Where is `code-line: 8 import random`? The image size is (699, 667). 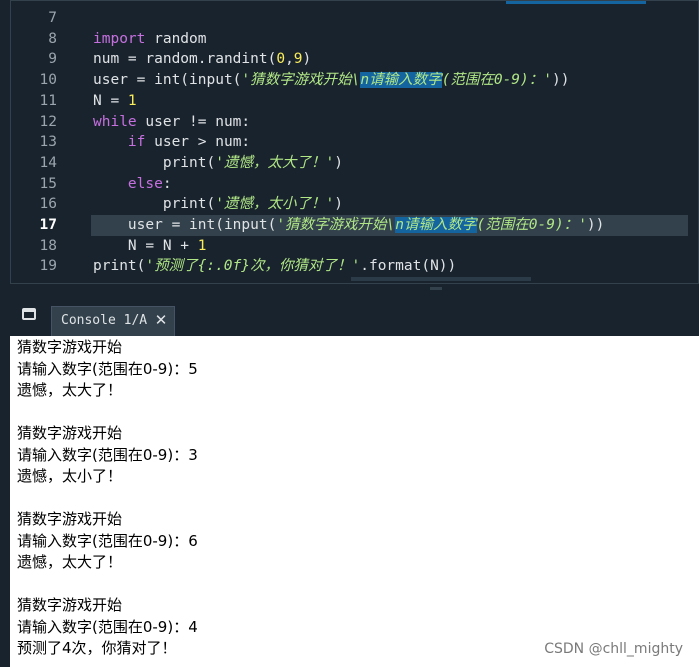
code-line: 8 import random is located at coordinates (354, 39).